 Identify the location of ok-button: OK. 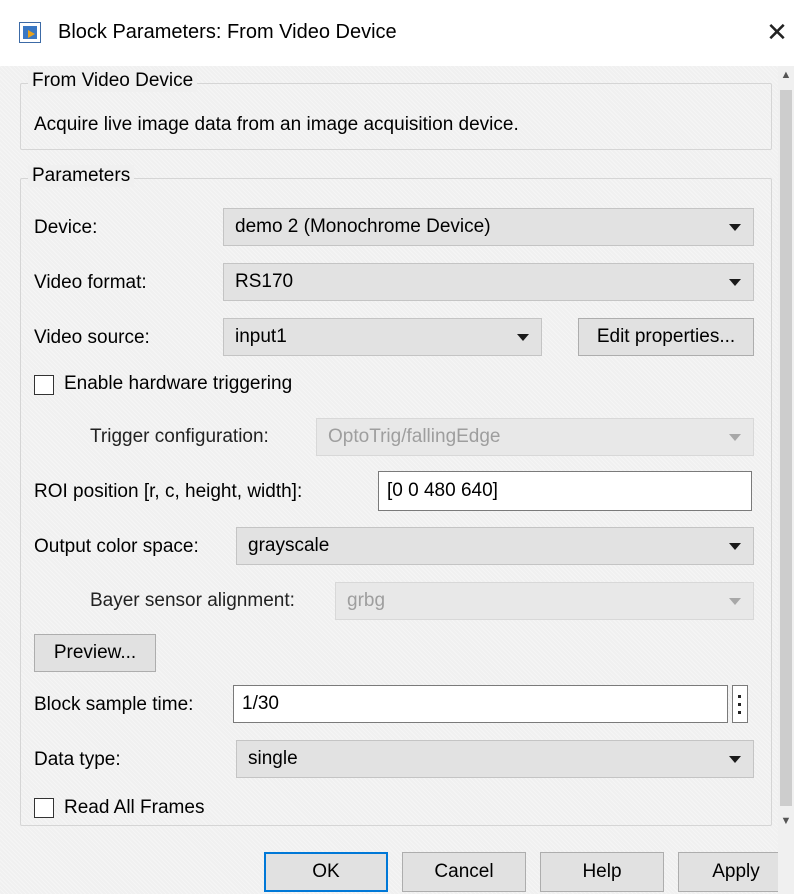
(326, 872).